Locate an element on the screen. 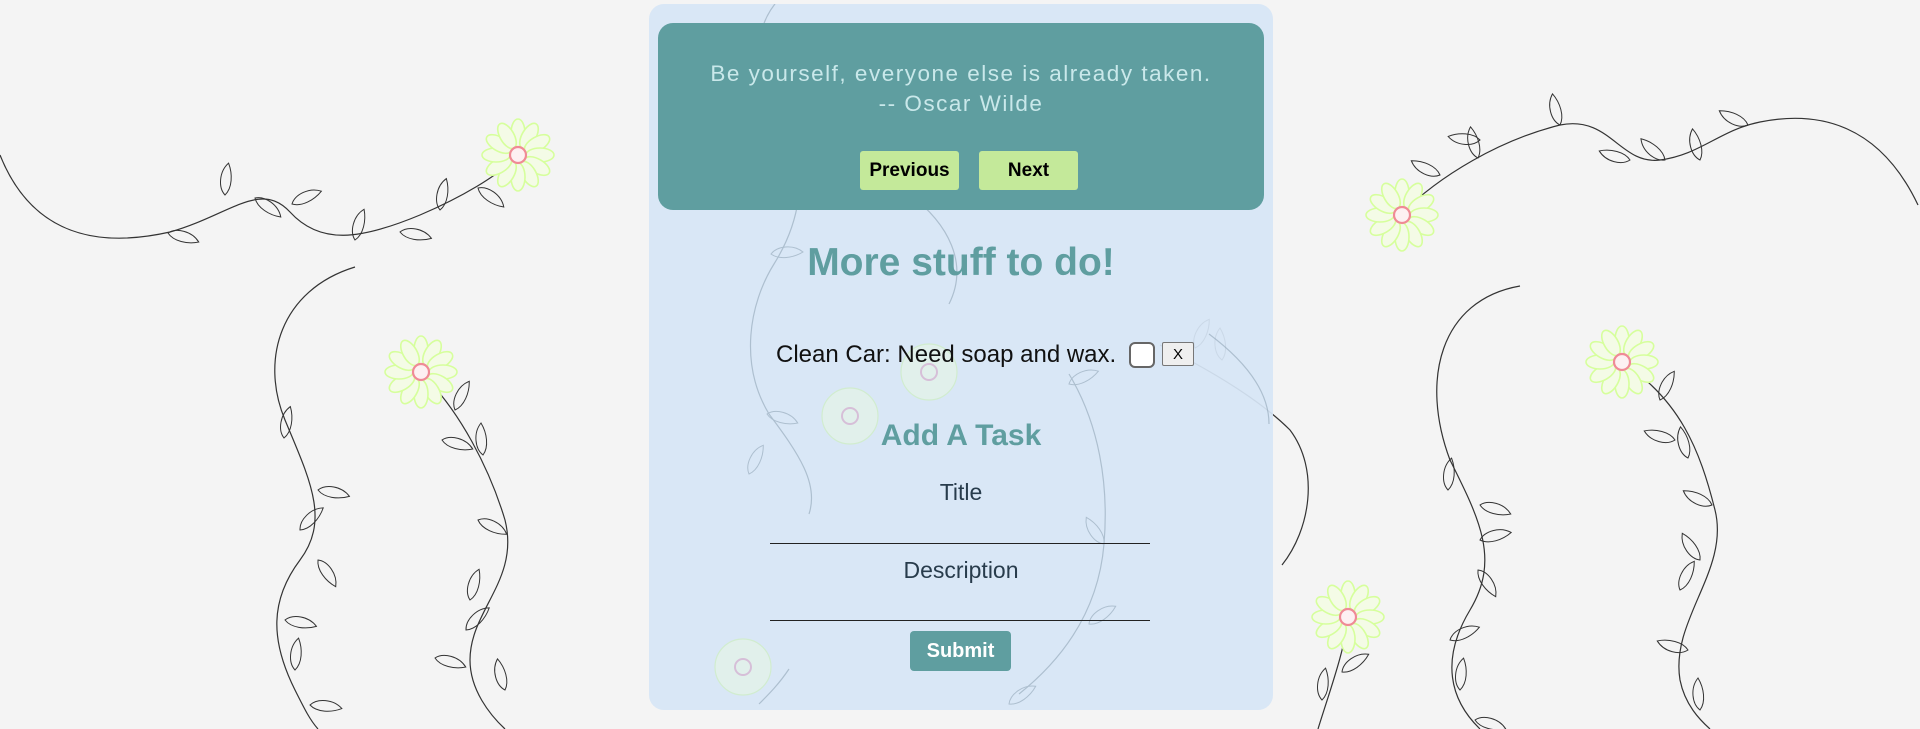 The width and height of the screenshot is (1920, 729). description-label: Description is located at coordinates (961, 570).